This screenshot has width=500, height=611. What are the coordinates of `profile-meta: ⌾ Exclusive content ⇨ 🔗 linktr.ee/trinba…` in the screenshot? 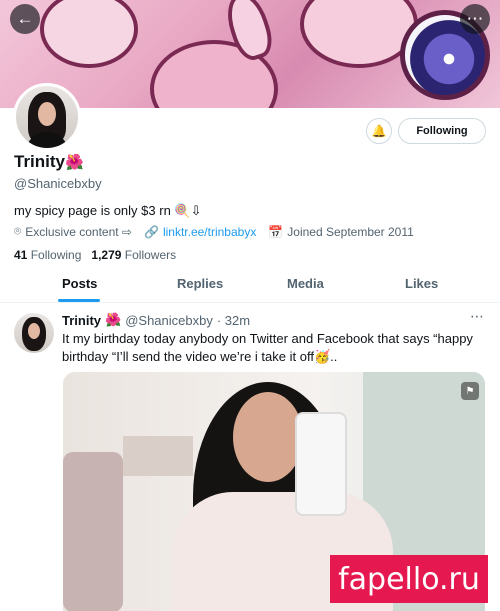 It's located at (214, 231).